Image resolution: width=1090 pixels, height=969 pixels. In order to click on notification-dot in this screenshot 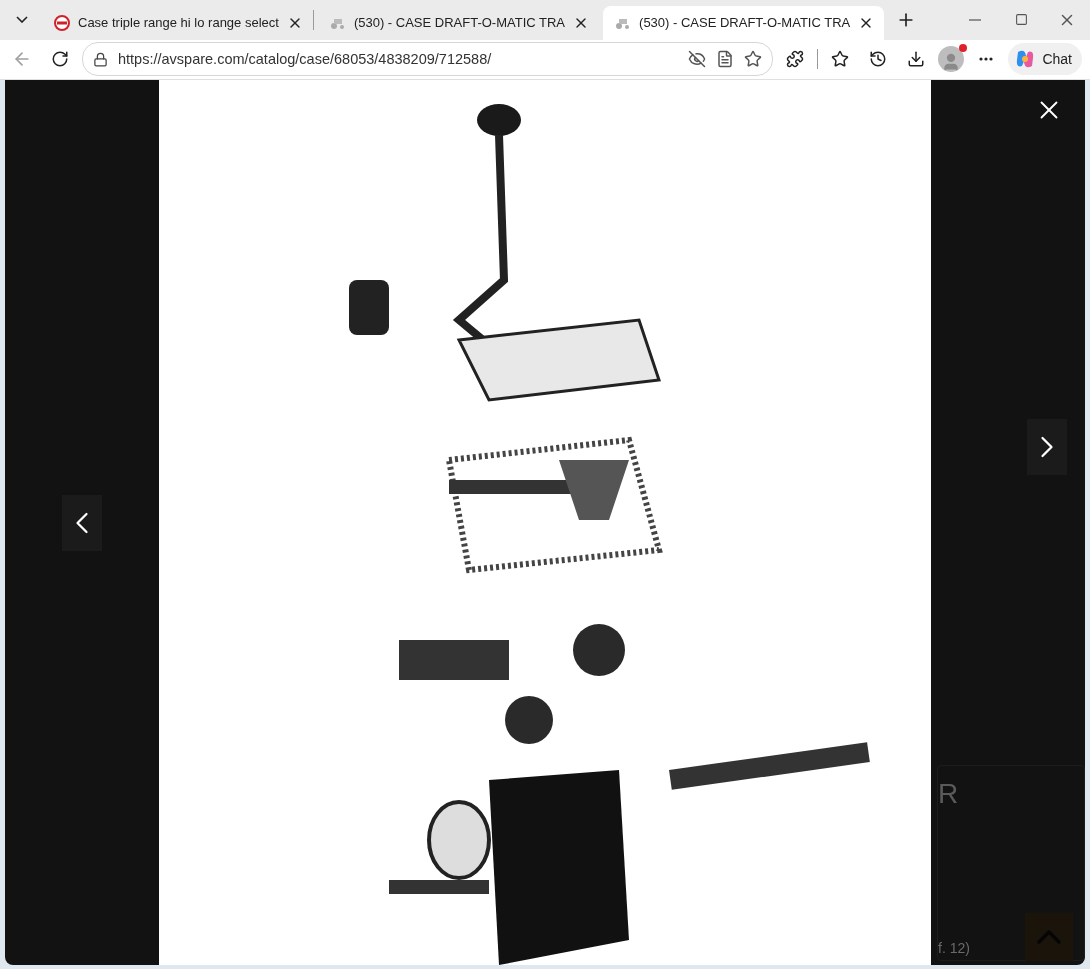, I will do `click(963, 48)`.